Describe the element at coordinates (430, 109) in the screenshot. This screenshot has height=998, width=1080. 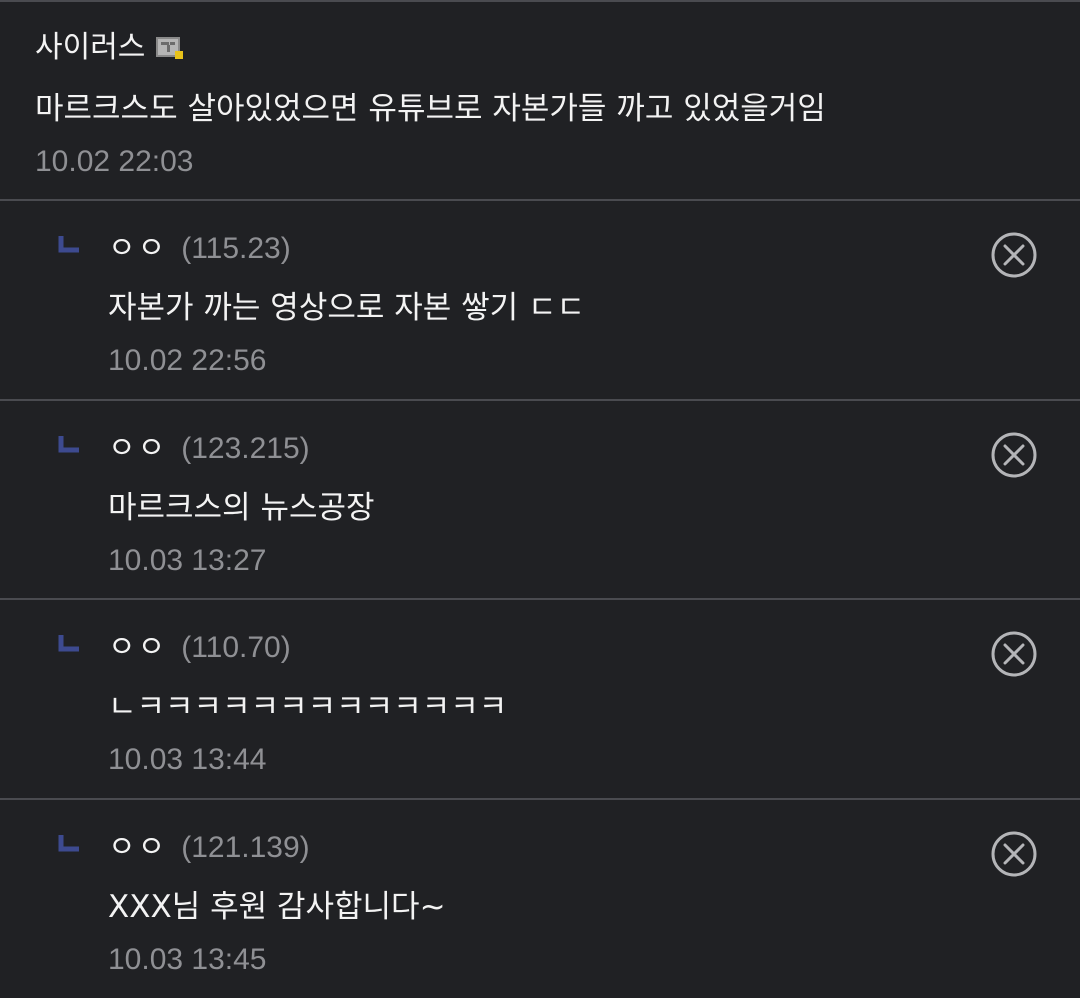
I see `comment-text: 마르크스도 살아있었으면 유튜브로 자본가들 까고 있었을거임` at that location.